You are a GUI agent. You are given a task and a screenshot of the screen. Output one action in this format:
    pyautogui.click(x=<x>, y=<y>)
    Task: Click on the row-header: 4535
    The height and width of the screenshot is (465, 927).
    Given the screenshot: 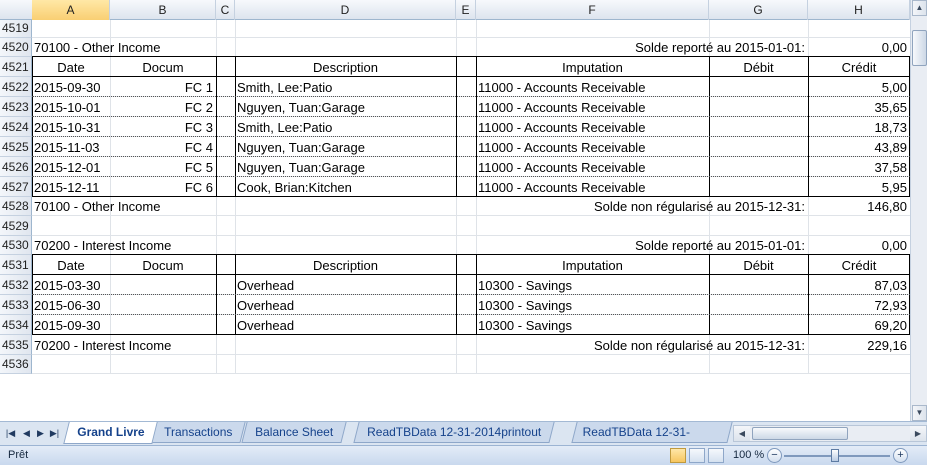 What is the action you would take?
    pyautogui.click(x=16, y=345)
    